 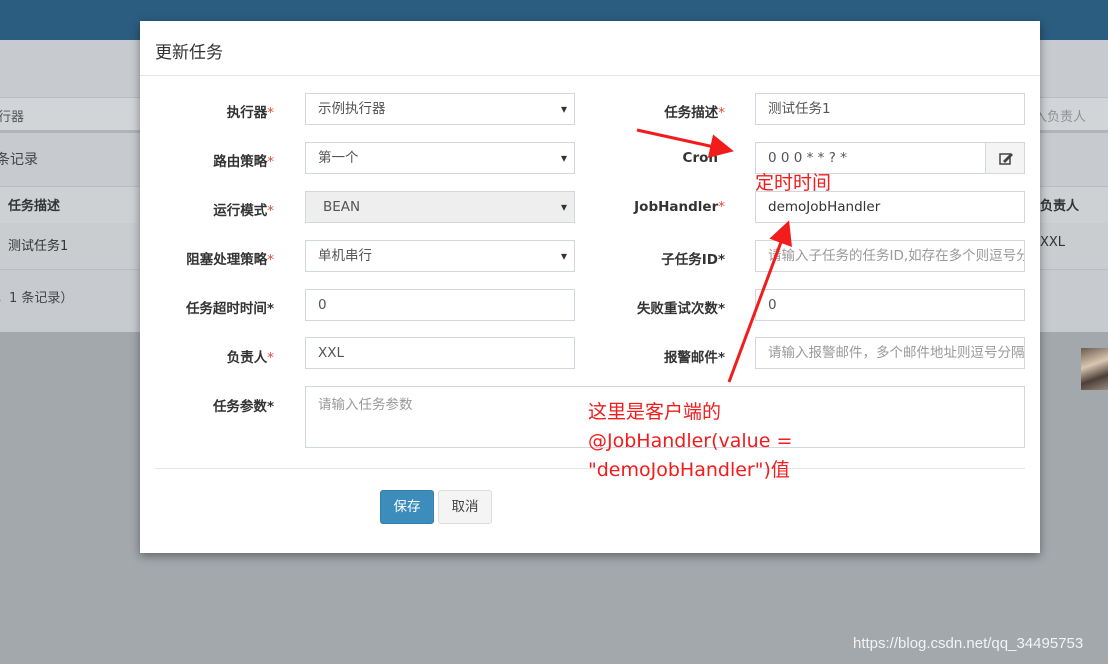 I want to click on modal-header: 更新任务, so click(x=590, y=48).